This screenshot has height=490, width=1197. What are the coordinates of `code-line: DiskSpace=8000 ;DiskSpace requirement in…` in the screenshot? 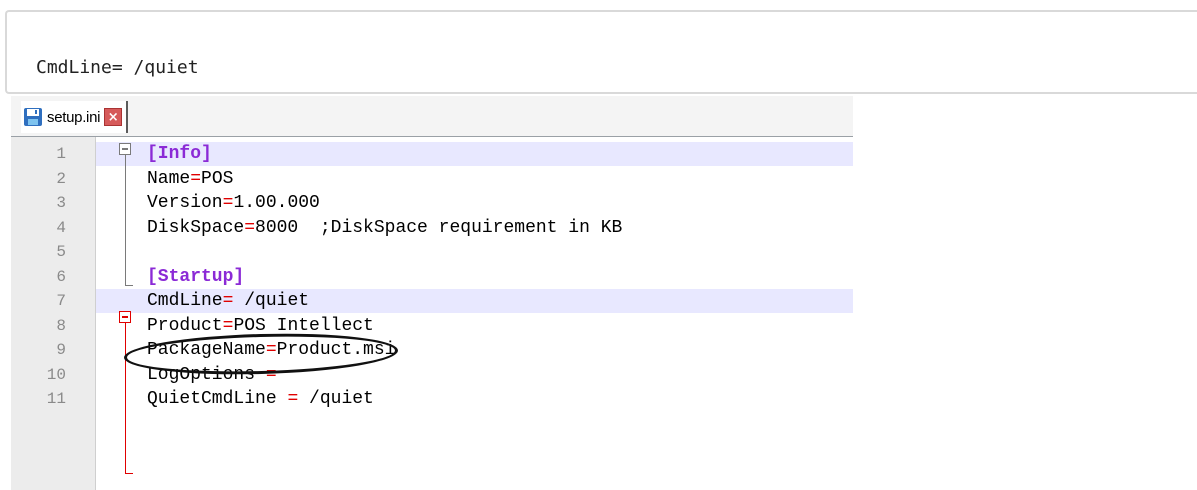 It's located at (384, 228).